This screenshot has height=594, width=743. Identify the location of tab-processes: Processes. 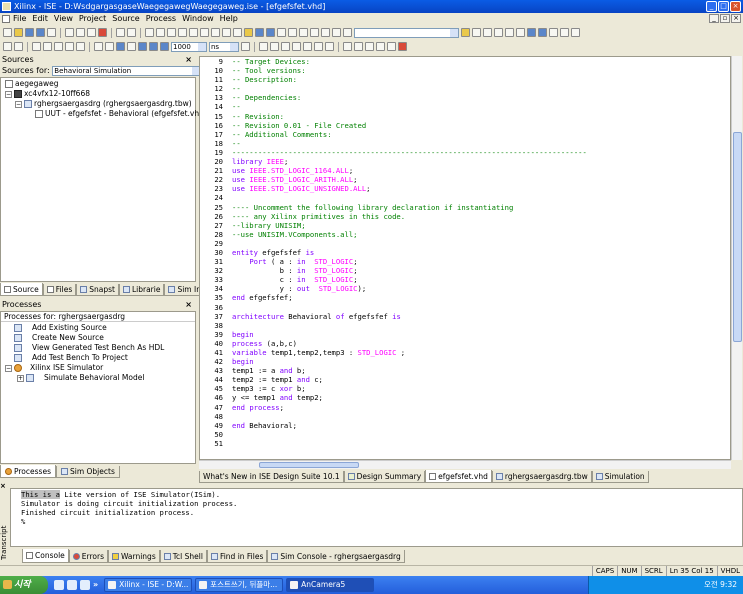
(28, 471).